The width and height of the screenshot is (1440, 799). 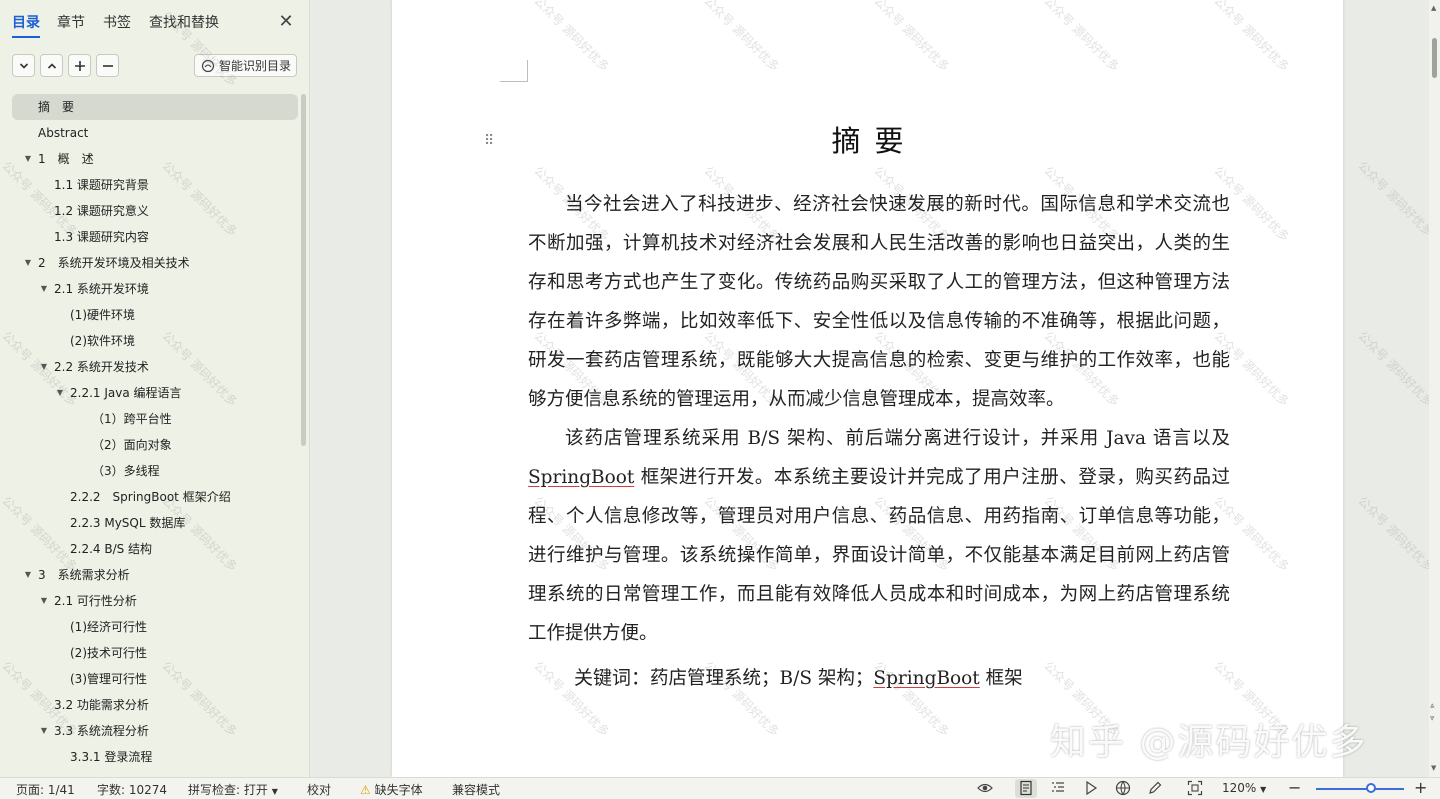 I want to click on toc-item: （3）多线程, so click(x=150, y=471).